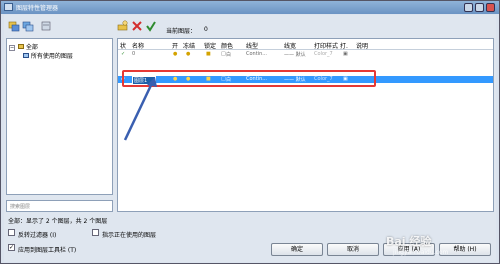  I want to click on table-row: ✓ 0 ● ● ■ □ 白 Contin... —— 默认 Color_7 ▣, so click(305, 54).